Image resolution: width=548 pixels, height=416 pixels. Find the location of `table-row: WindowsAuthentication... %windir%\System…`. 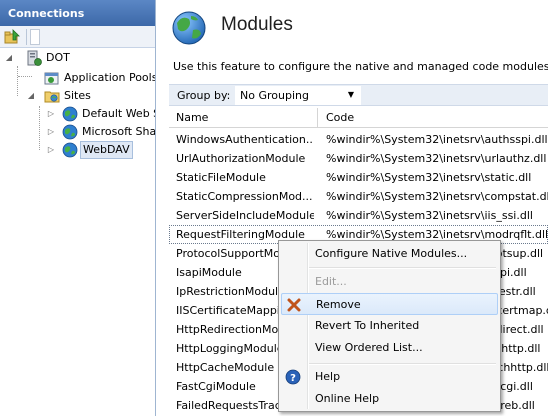

table-row: WindowsAuthentication... %windir%\System… is located at coordinates (358, 139).